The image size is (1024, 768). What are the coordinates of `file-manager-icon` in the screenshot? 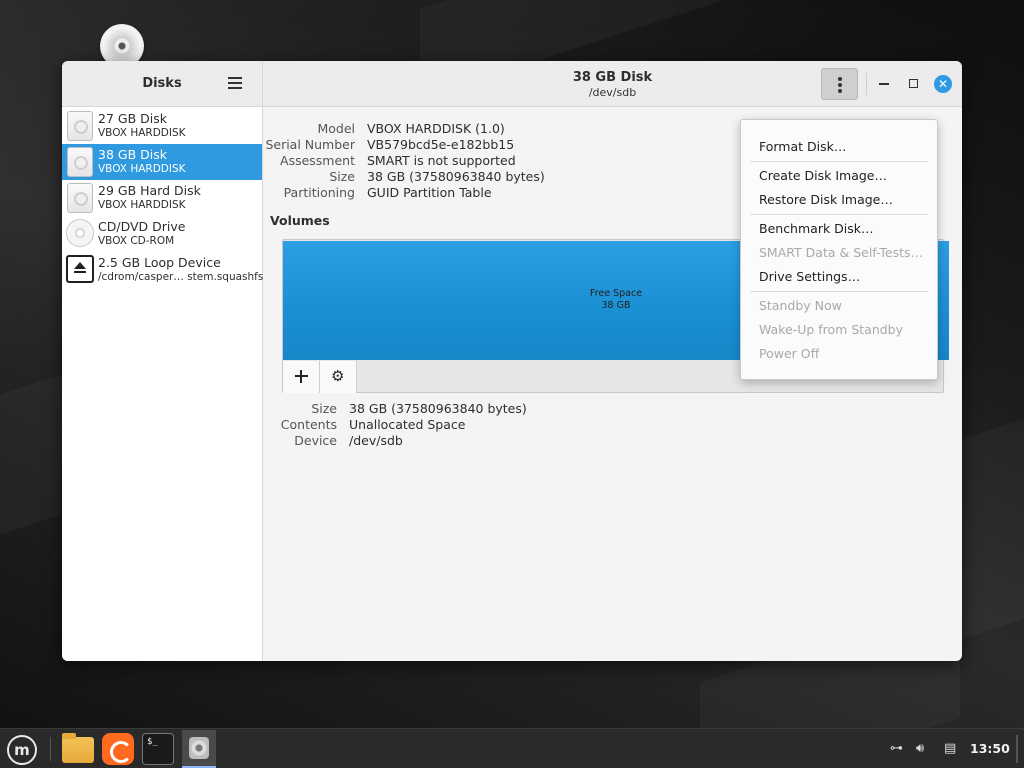 It's located at (78, 748).